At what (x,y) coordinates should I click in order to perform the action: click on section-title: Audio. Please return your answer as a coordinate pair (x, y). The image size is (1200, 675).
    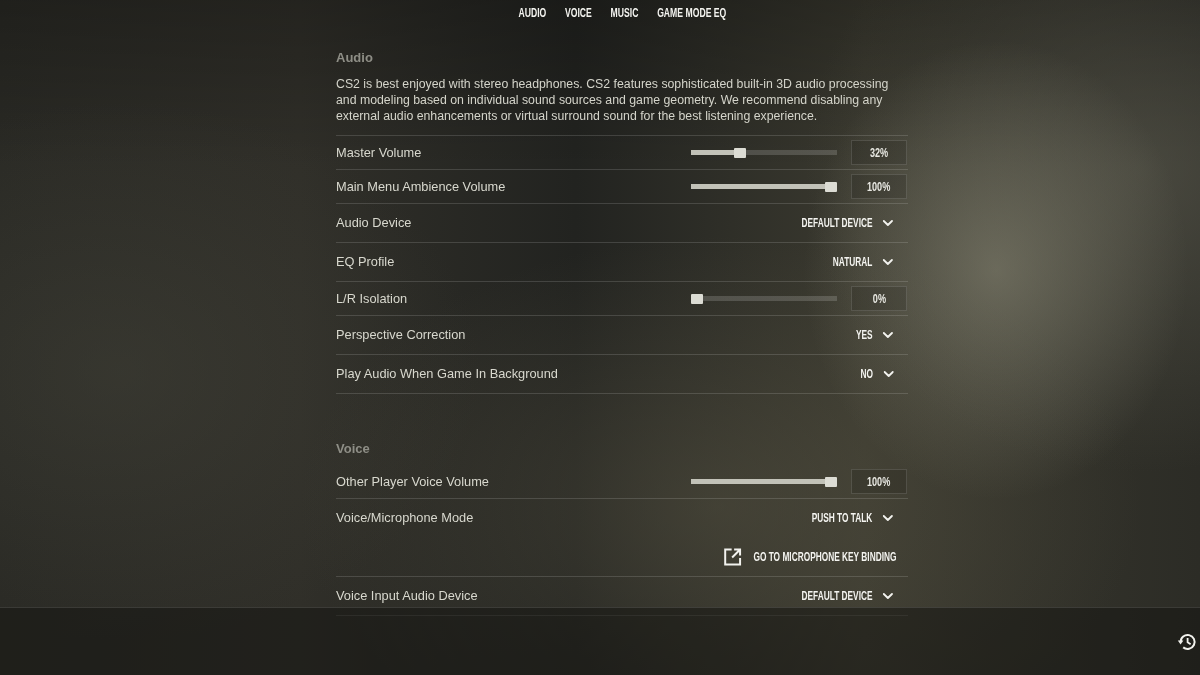
    Looking at the image, I should click on (355, 58).